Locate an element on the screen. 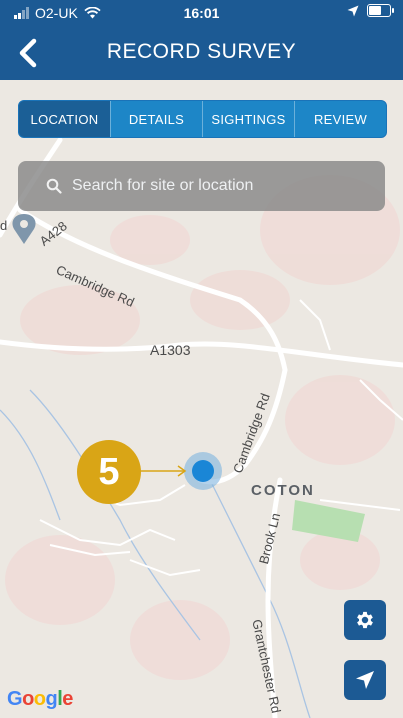 The image size is (403, 718). page-title: RECORD SURVEY is located at coordinates (201, 51).